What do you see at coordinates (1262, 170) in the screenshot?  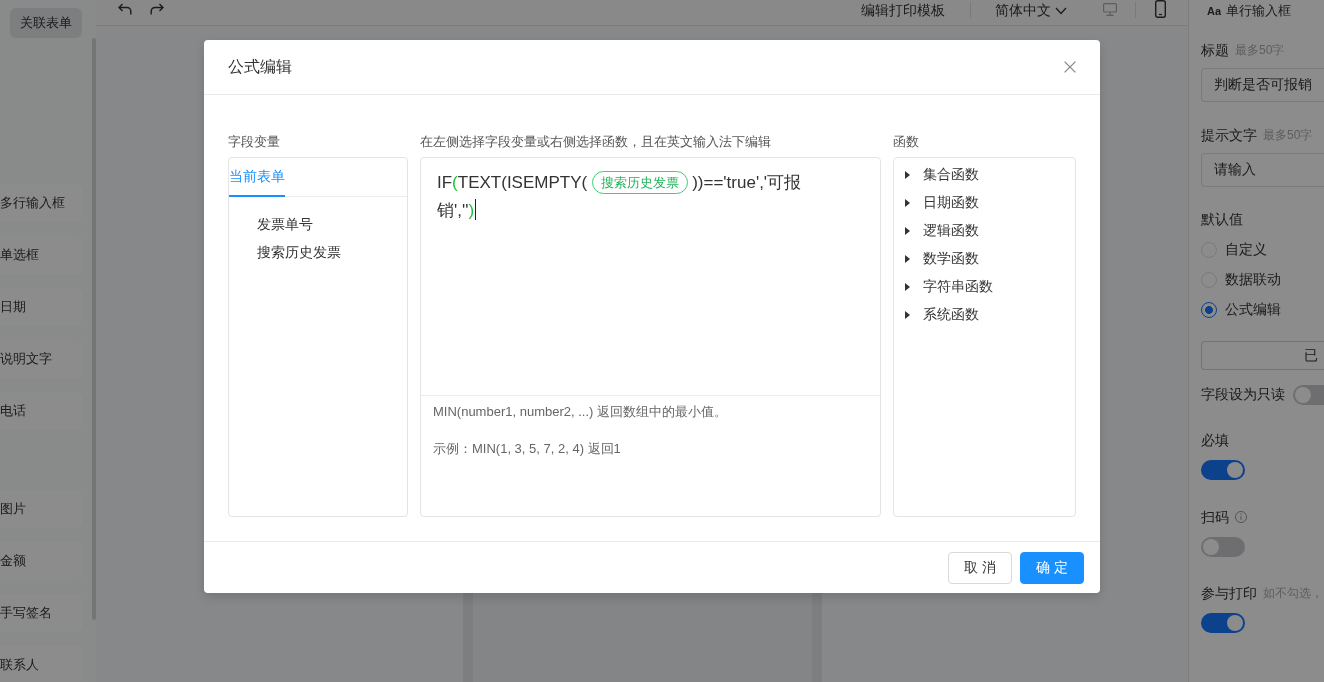 I see `input-field: 请输入` at bounding box center [1262, 170].